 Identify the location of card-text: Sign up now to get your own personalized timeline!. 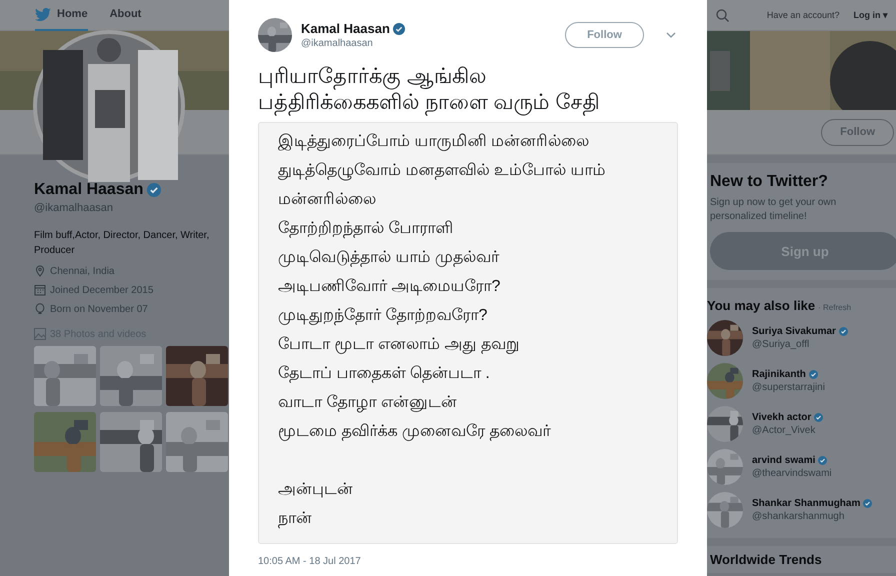
(774, 210).